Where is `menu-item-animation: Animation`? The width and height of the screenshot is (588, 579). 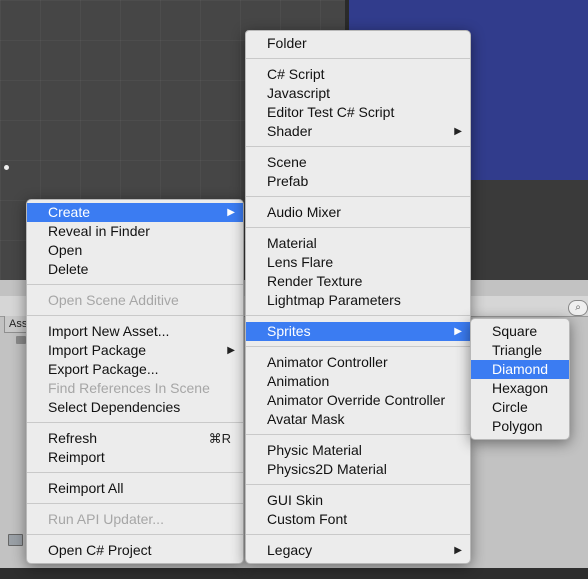 menu-item-animation: Animation is located at coordinates (358, 381).